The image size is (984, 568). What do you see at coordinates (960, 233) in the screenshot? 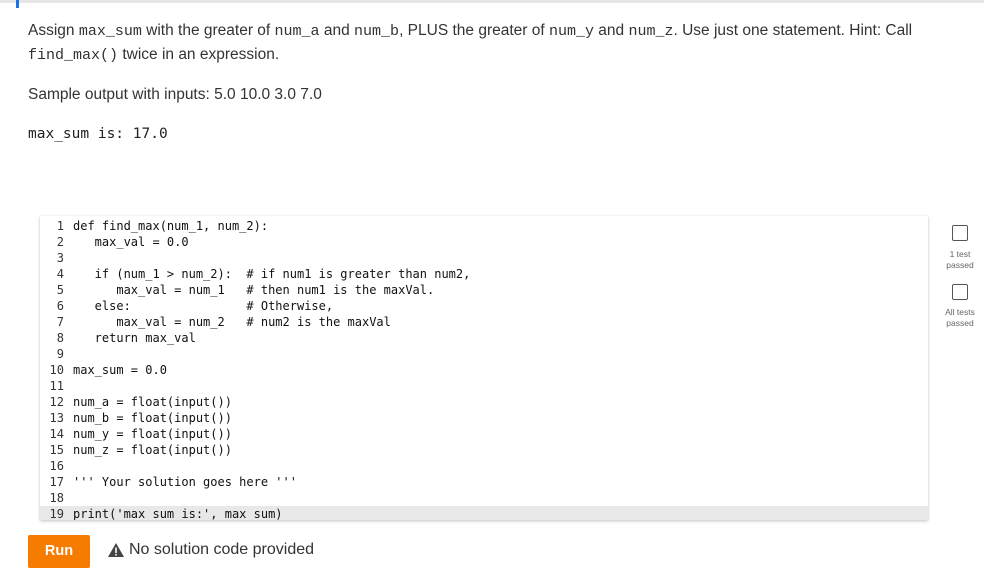
I see `test1-checkbox` at bounding box center [960, 233].